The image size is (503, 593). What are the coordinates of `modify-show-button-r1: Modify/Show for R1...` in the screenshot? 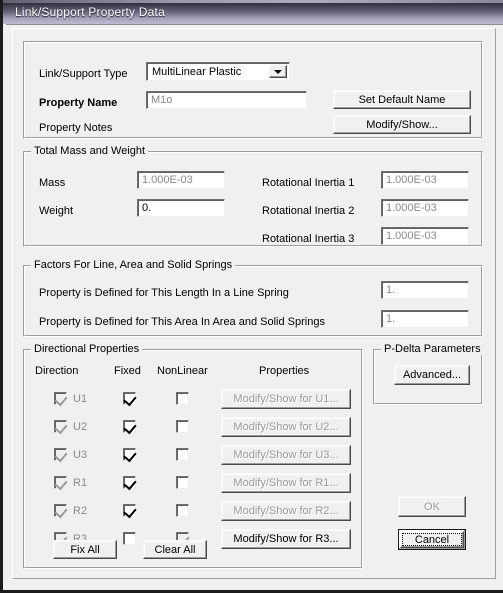 It's located at (286, 483).